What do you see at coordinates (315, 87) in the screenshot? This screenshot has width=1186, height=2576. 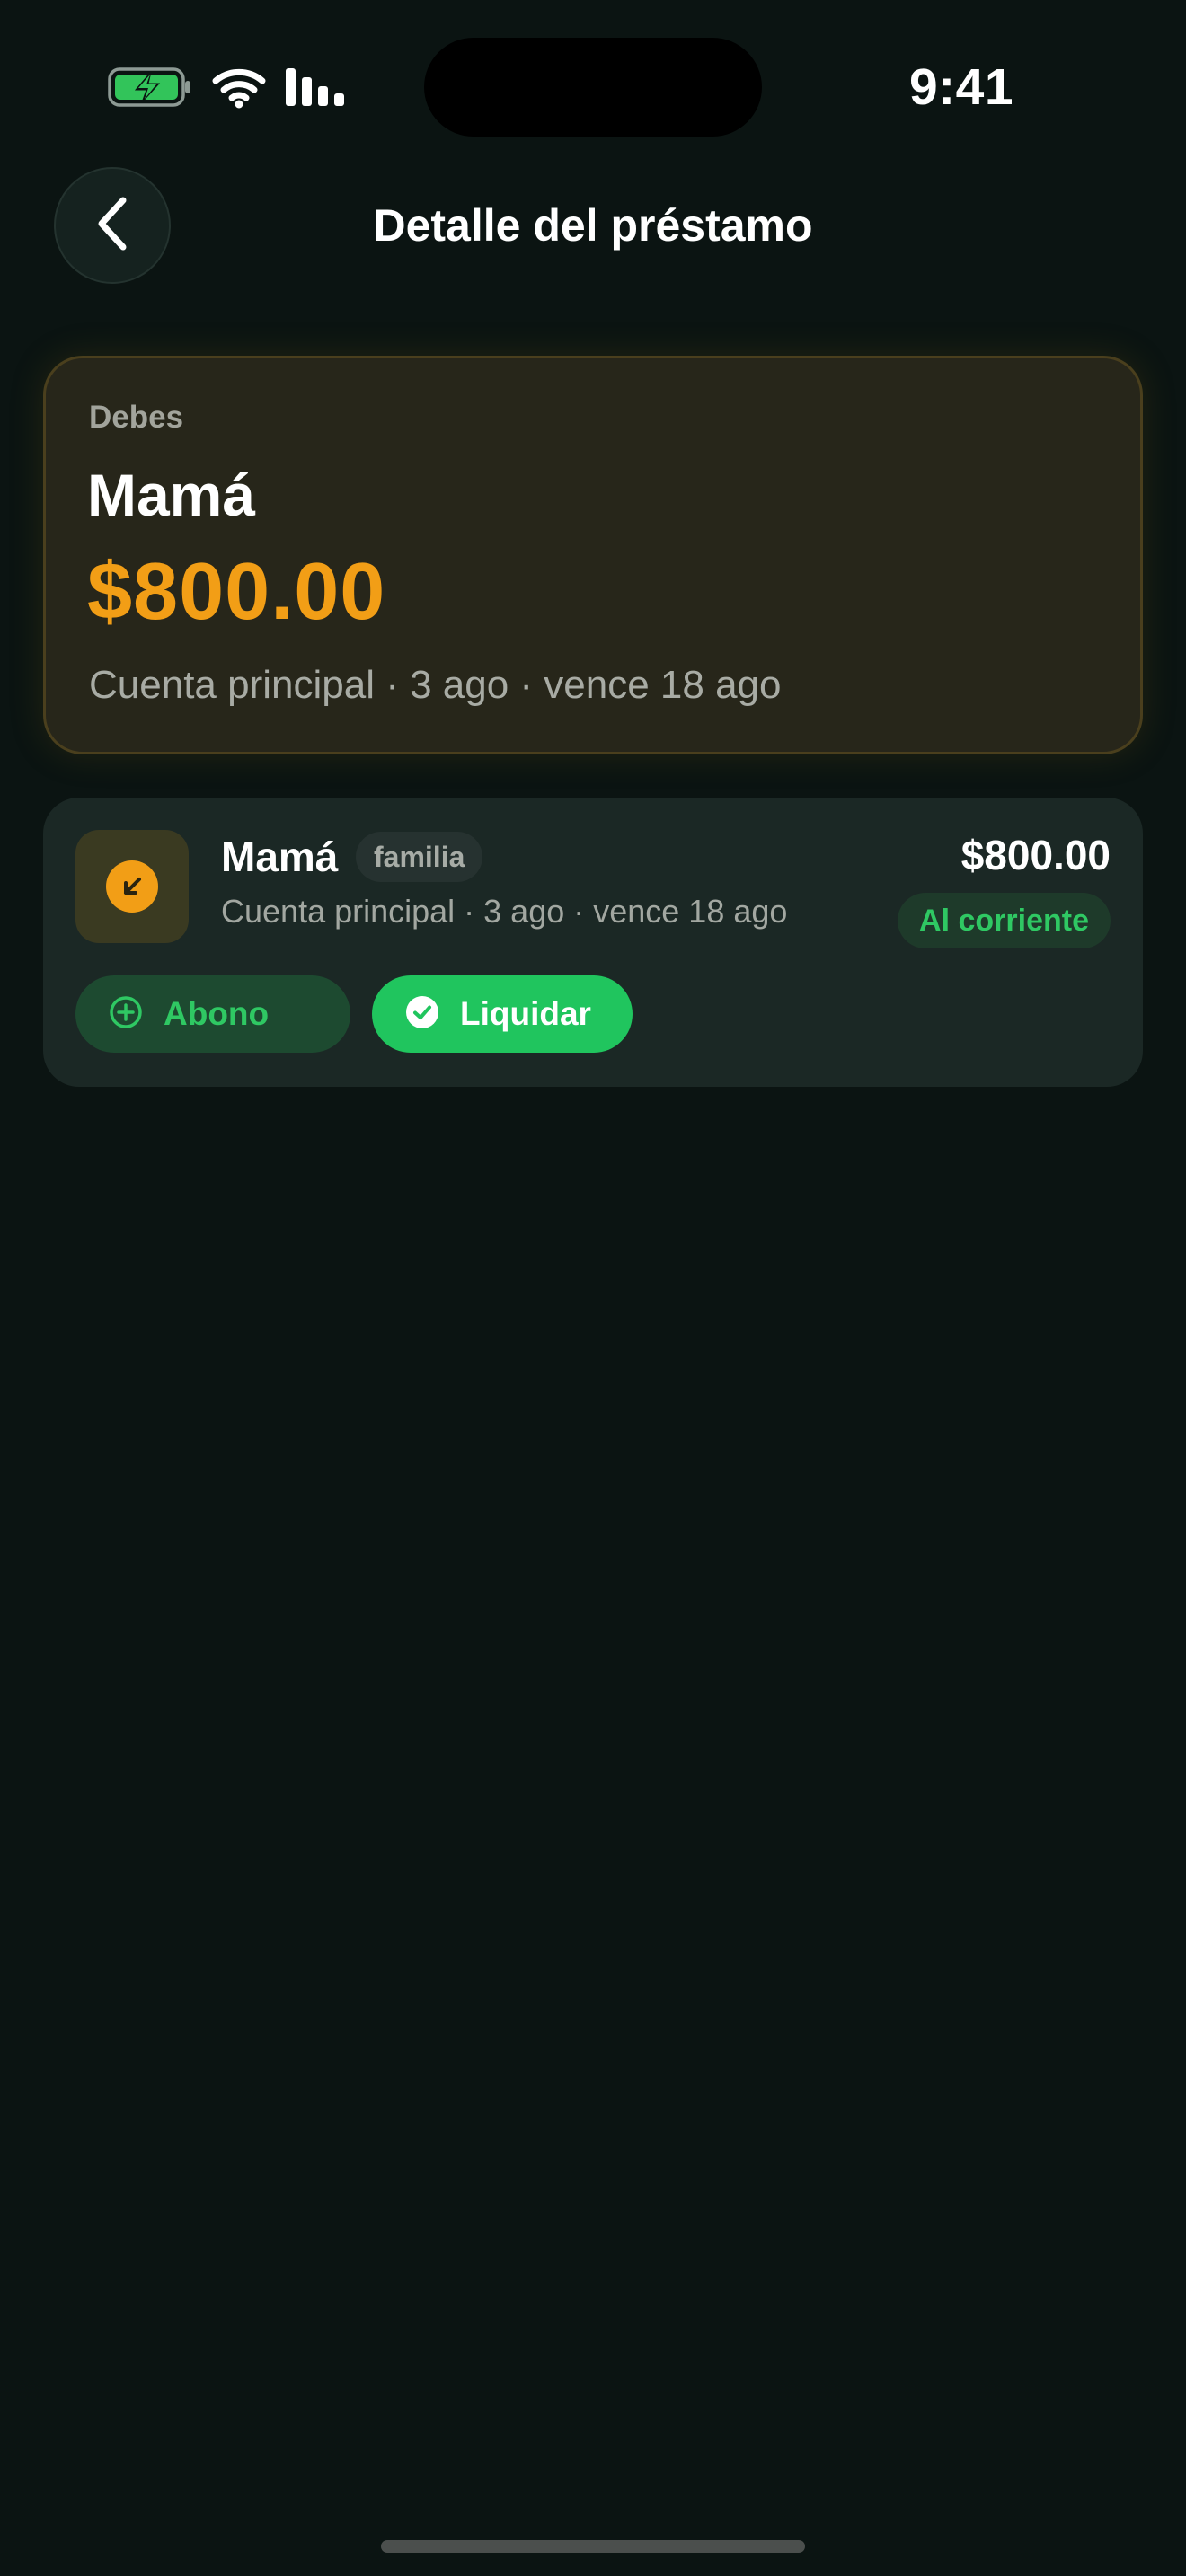 I see `signal-icon` at bounding box center [315, 87].